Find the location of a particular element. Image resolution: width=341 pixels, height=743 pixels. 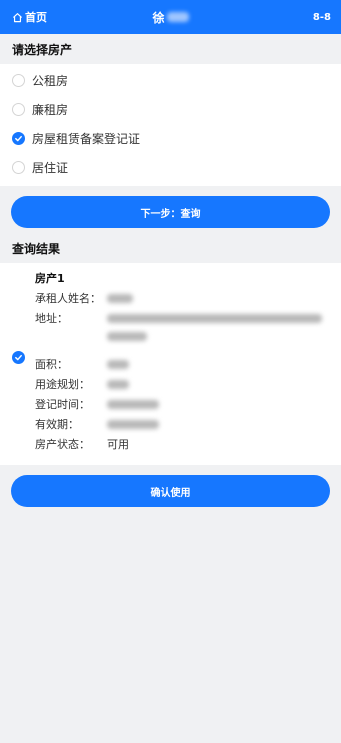

option-residence-permit: 居住证 is located at coordinates (170, 167).